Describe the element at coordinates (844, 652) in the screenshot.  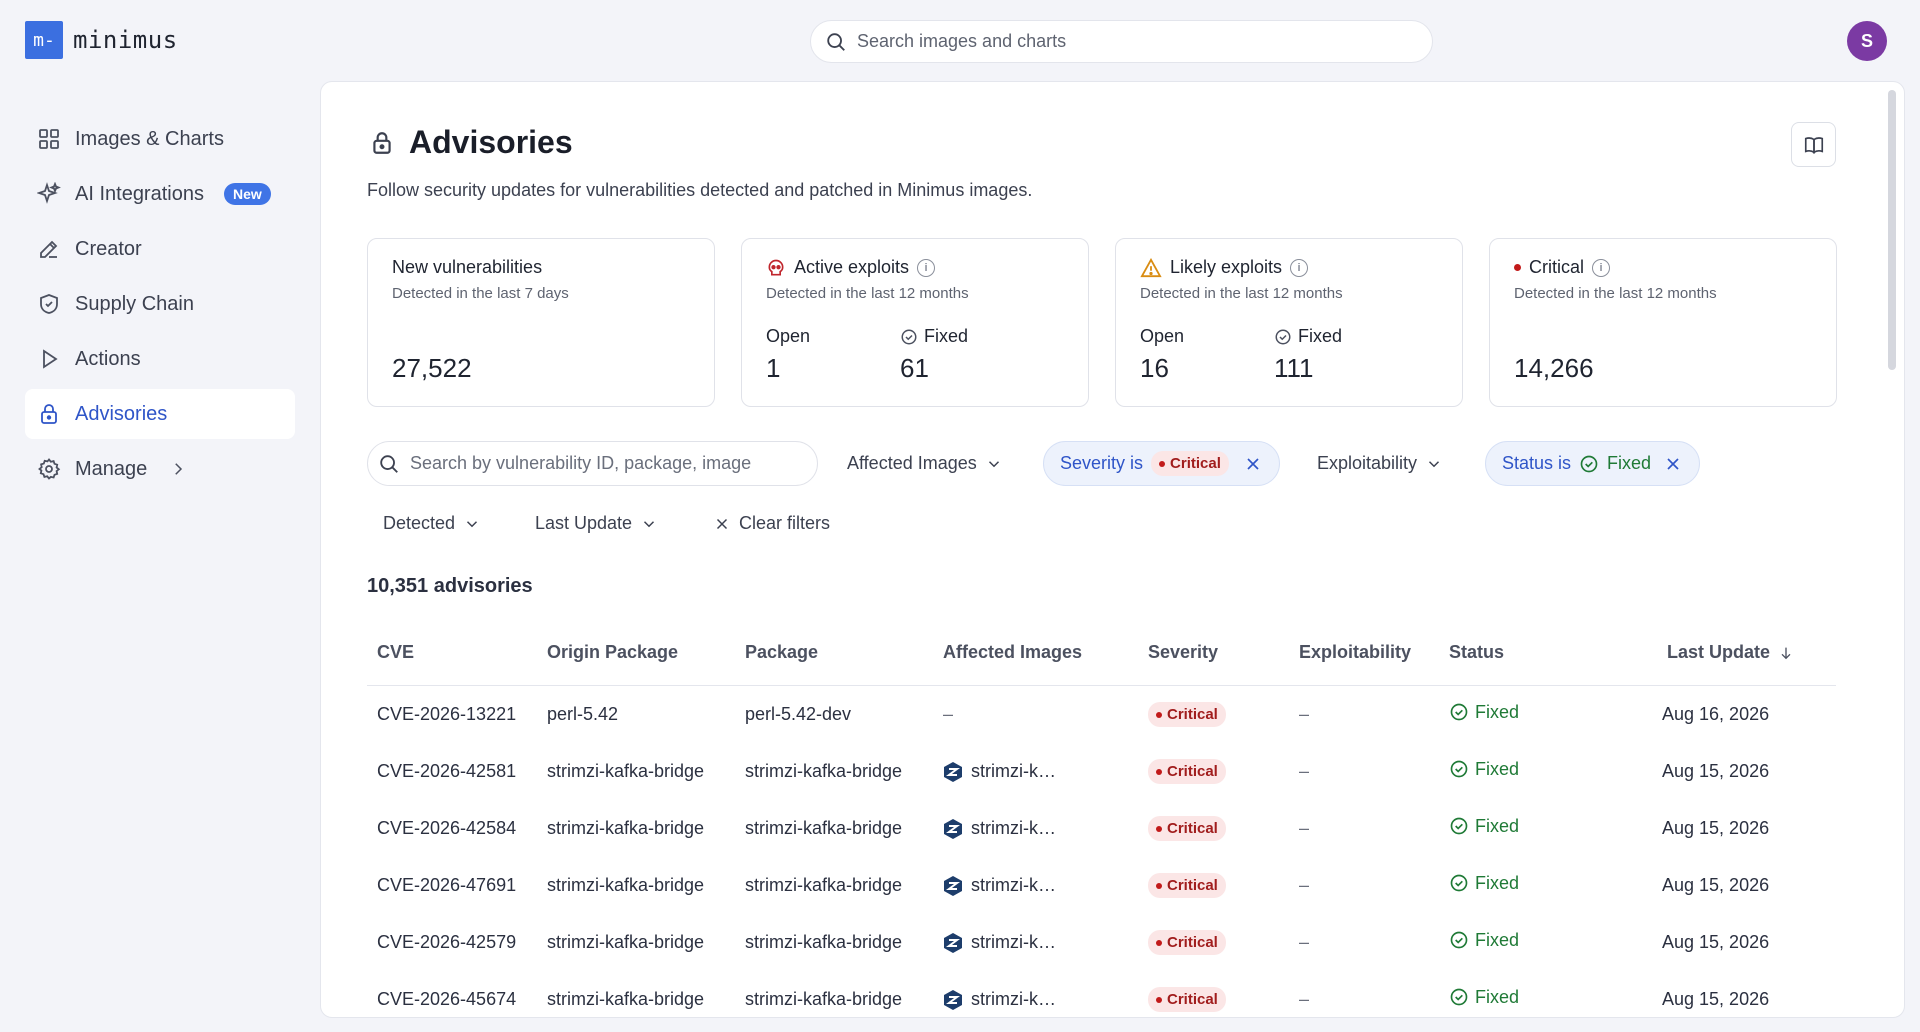
I see `column-header-package: Package` at that location.